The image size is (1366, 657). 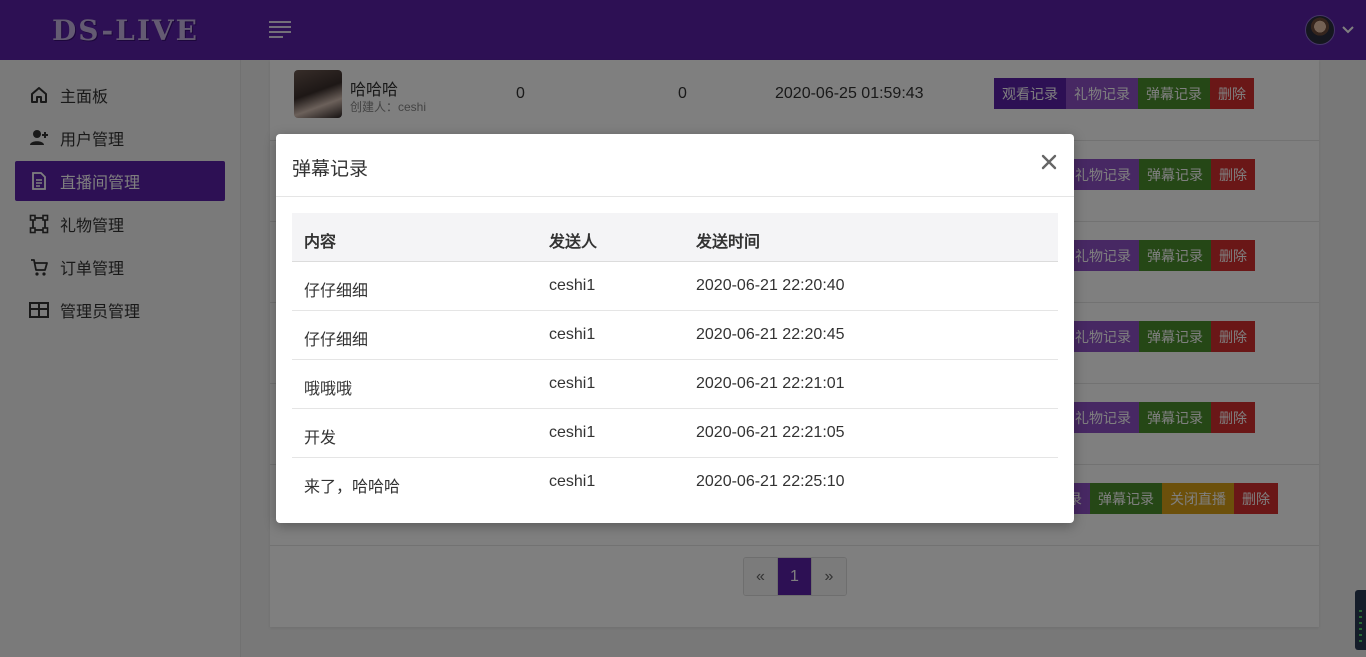 I want to click on cell-content: 来了，哈哈哈, so click(x=352, y=487).